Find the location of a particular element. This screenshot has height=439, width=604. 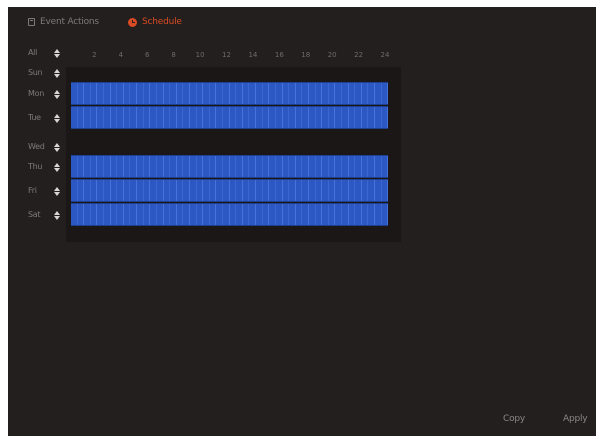

schedule-row-sat is located at coordinates (230, 214).